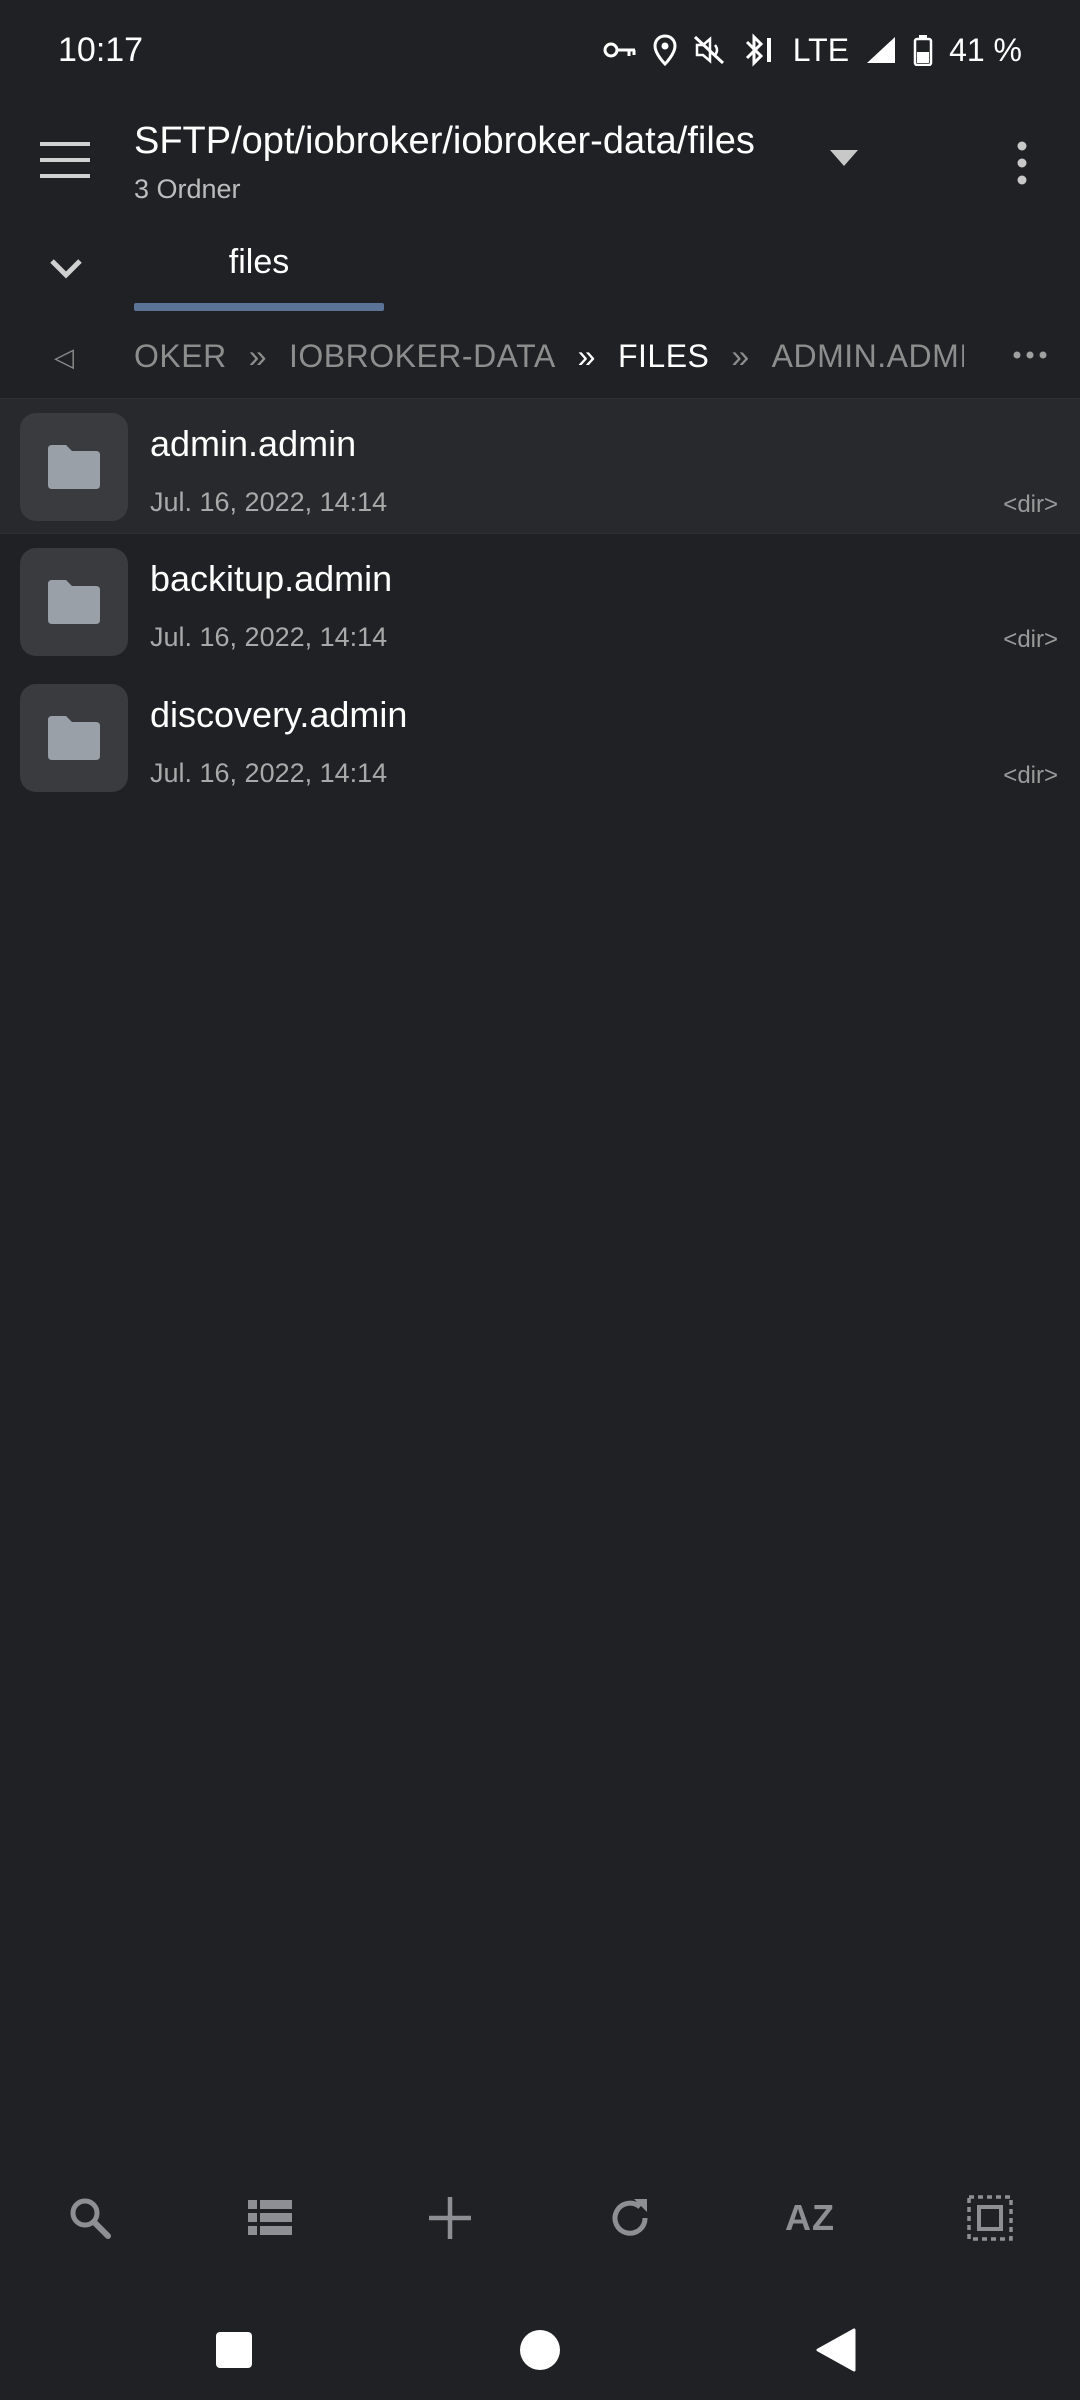 This screenshot has height=2400, width=1080. Describe the element at coordinates (64, 357) in the screenshot. I see `breadcrumb-back-icon: ◁` at that location.